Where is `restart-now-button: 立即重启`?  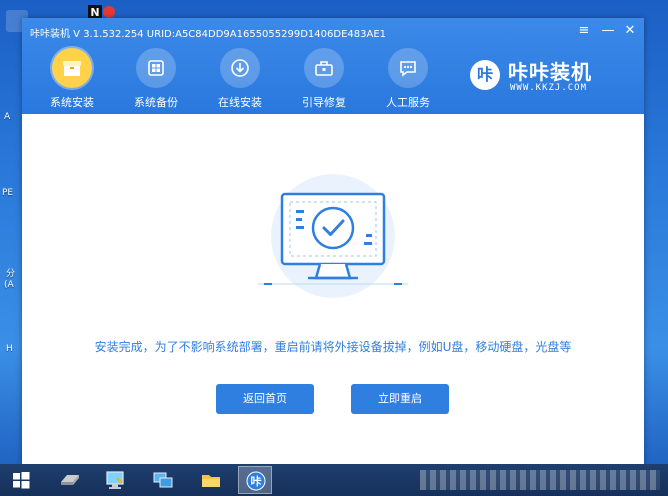
restart-now-button: 立即重启 is located at coordinates (400, 399).